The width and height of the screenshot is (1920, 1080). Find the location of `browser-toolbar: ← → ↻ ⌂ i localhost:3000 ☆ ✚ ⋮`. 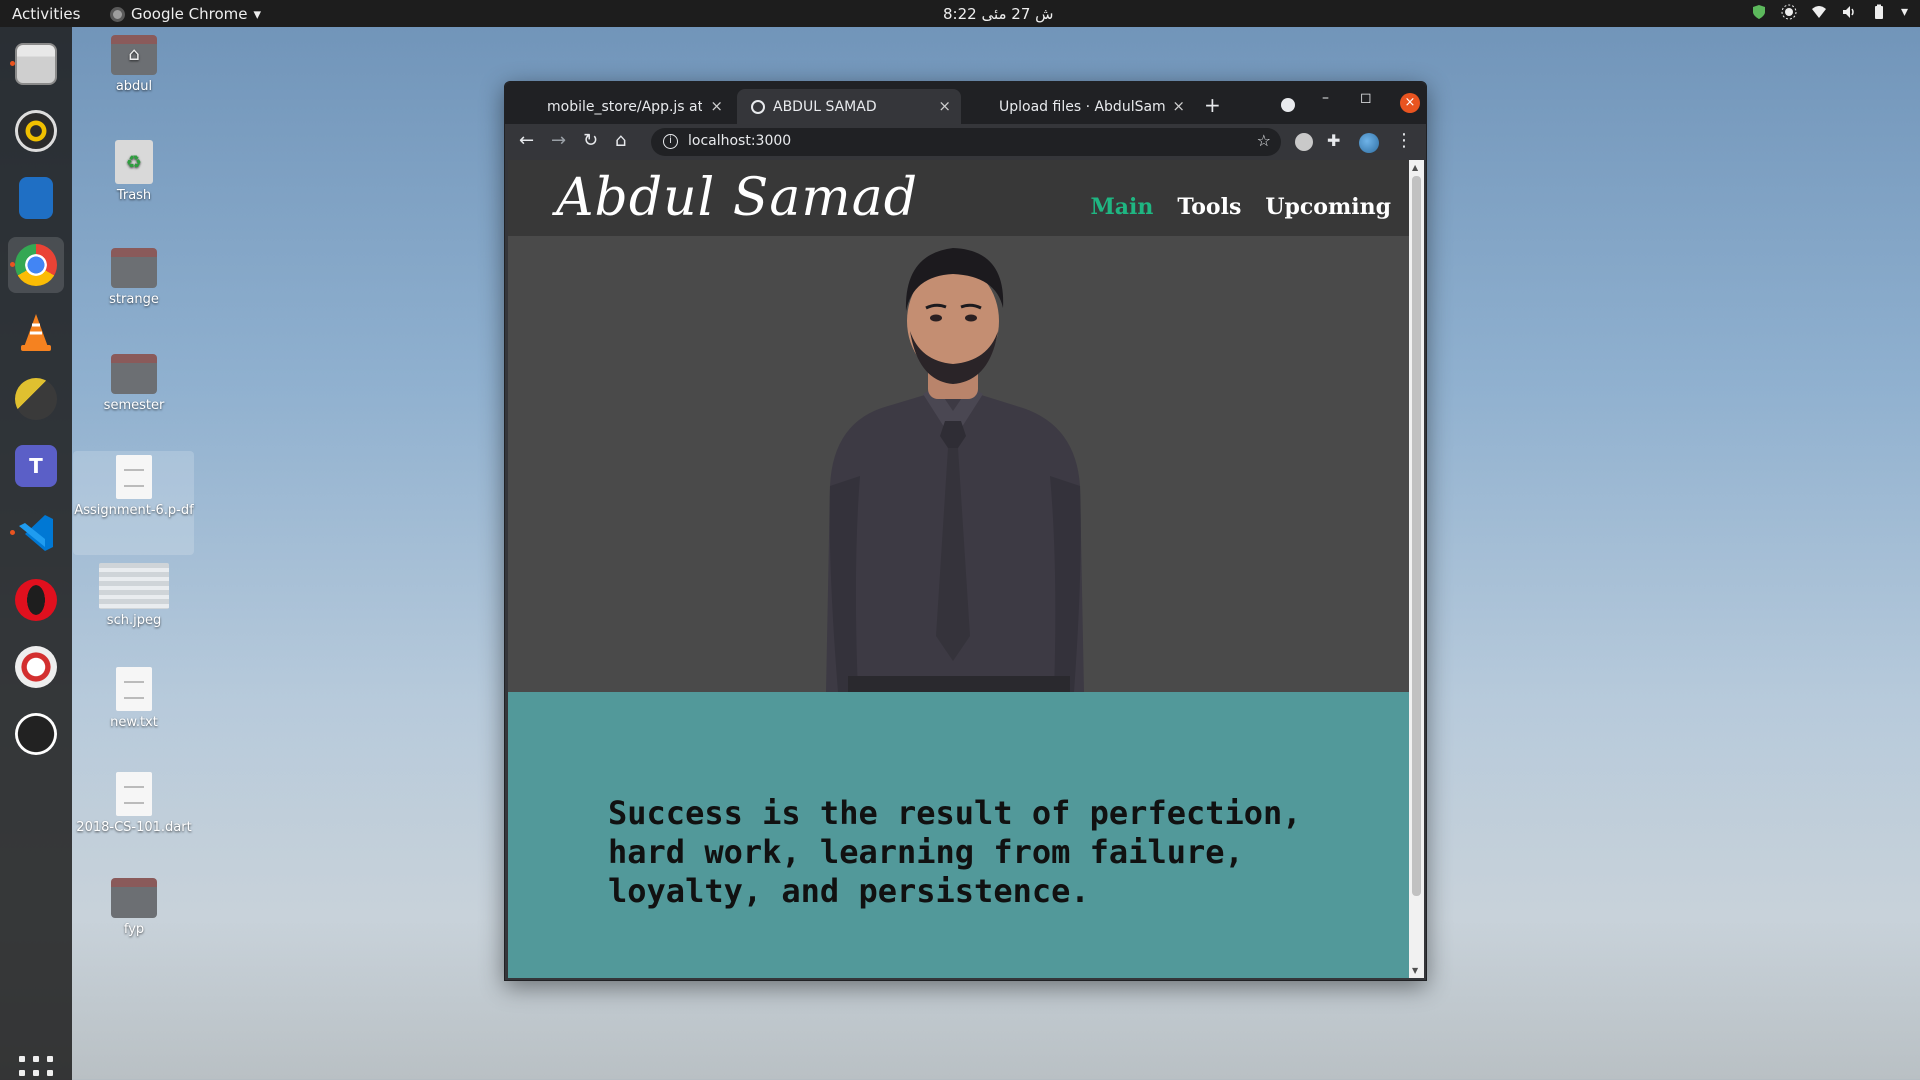

browser-toolbar: ← → ↻ ⌂ i localhost:3000 ☆ ✚ ⋮ is located at coordinates (965, 142).